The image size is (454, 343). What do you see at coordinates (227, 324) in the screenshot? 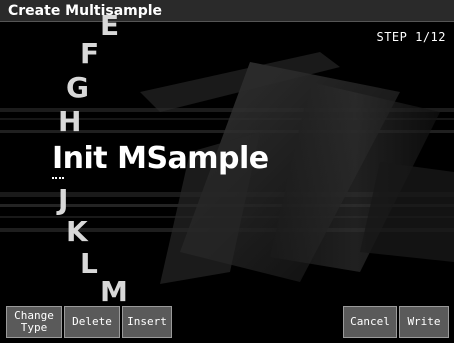
I see `function-key-bar: Change Type Delete Insert Cancel Write` at bounding box center [227, 324].